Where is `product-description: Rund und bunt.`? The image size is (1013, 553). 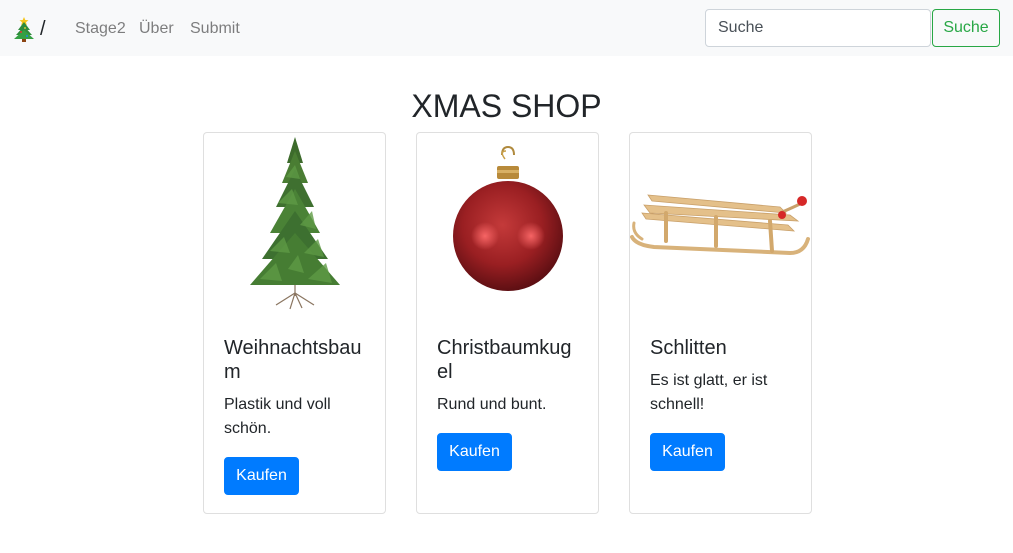 product-description: Rund und bunt. is located at coordinates (492, 404).